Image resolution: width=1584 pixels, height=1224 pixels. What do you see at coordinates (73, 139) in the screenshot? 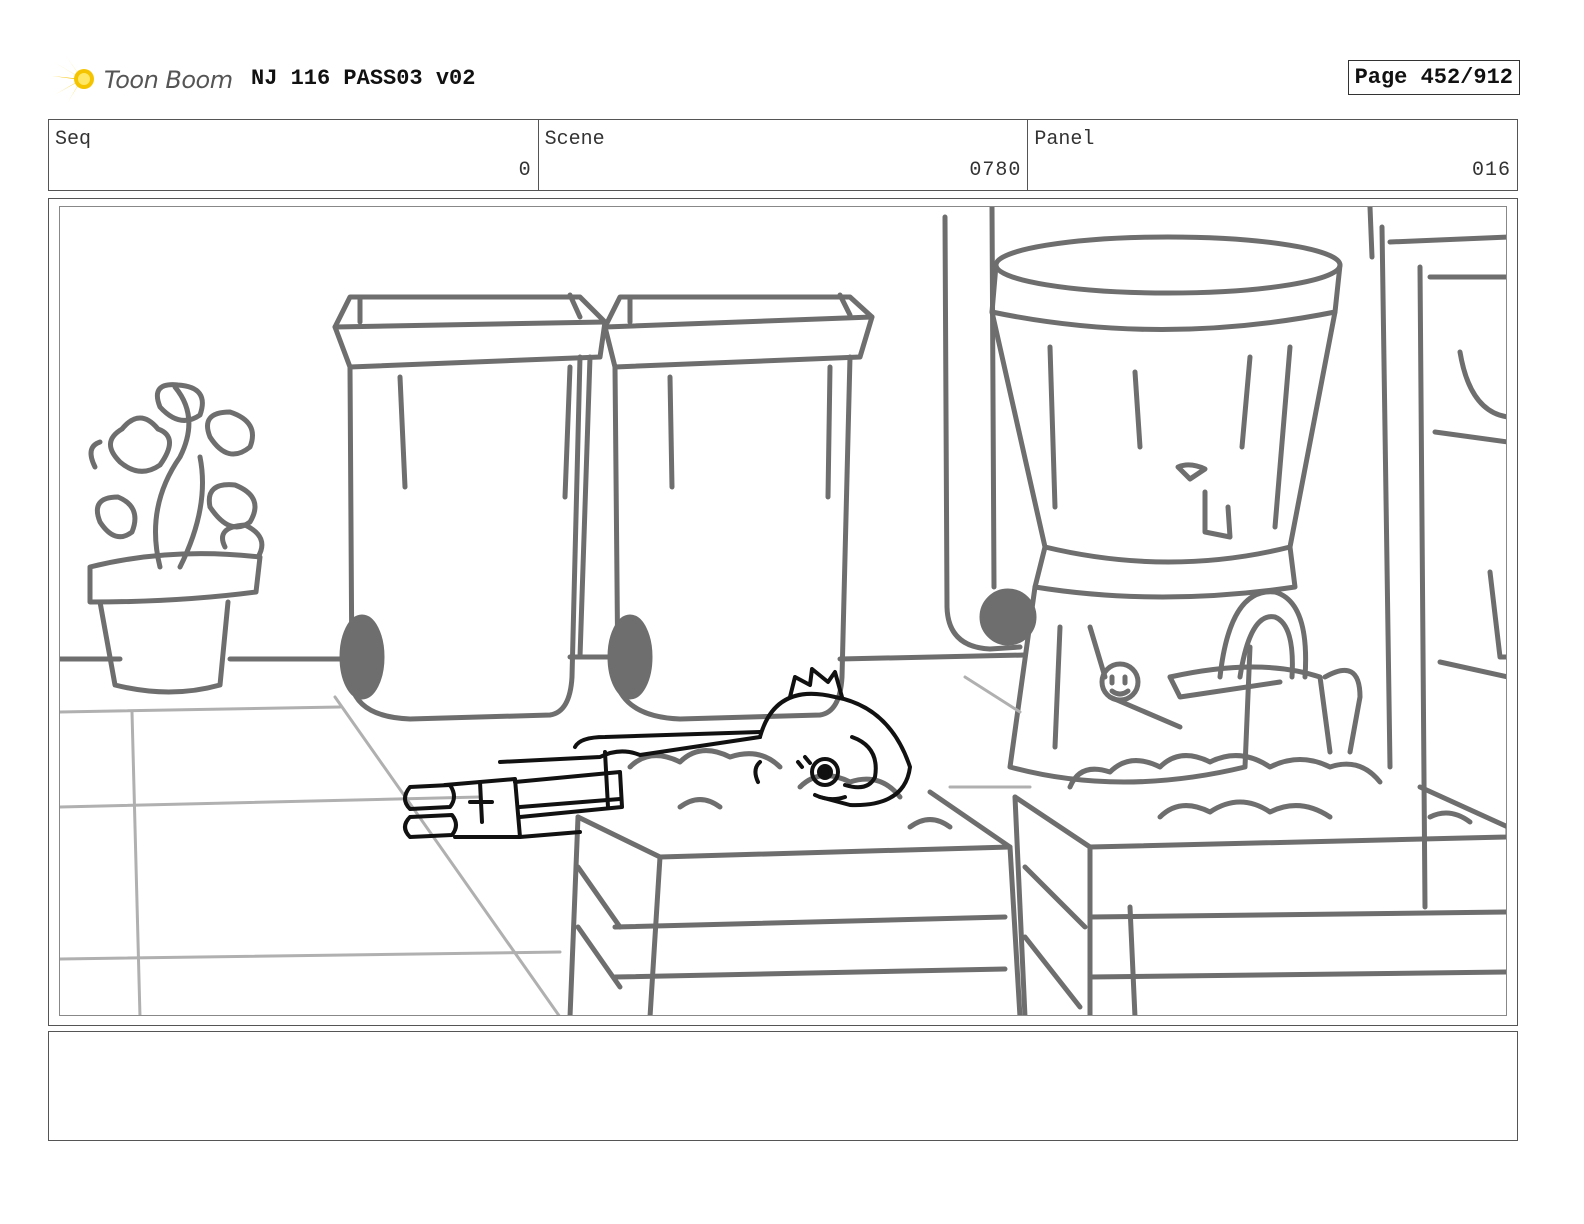
I see `seq-label: Seq` at bounding box center [73, 139].